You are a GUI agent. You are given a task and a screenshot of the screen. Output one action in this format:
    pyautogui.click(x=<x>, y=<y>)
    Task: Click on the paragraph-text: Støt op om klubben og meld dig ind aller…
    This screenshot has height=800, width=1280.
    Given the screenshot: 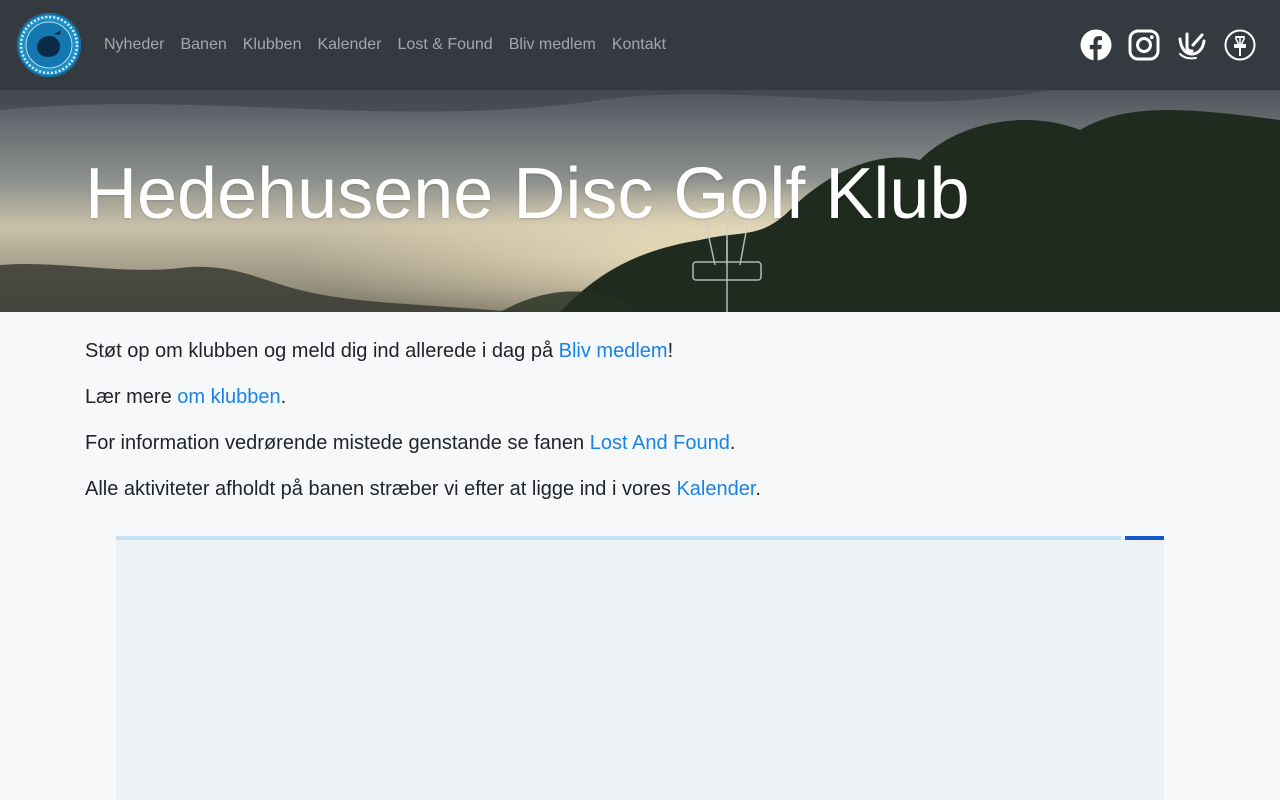 What is the action you would take?
    pyautogui.click(x=322, y=351)
    